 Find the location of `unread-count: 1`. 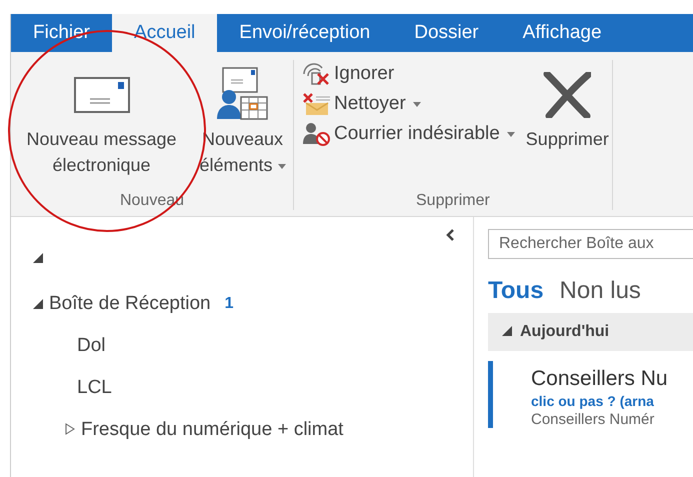

unread-count: 1 is located at coordinates (229, 304).